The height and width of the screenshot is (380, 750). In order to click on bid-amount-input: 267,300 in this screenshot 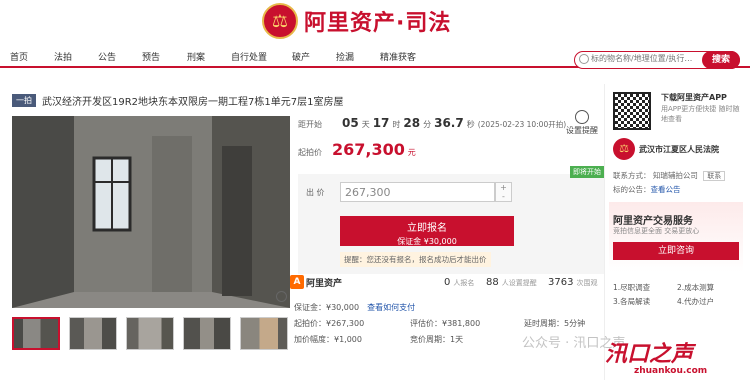, I will do `click(417, 192)`.